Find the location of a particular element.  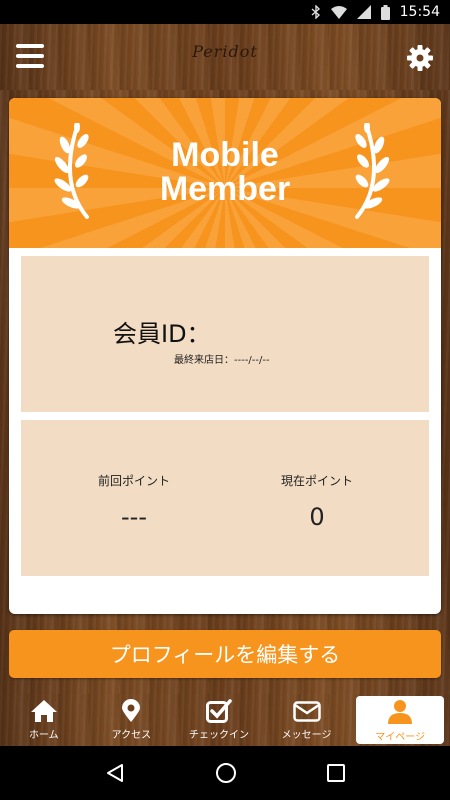

battery-icon is located at coordinates (385, 12).